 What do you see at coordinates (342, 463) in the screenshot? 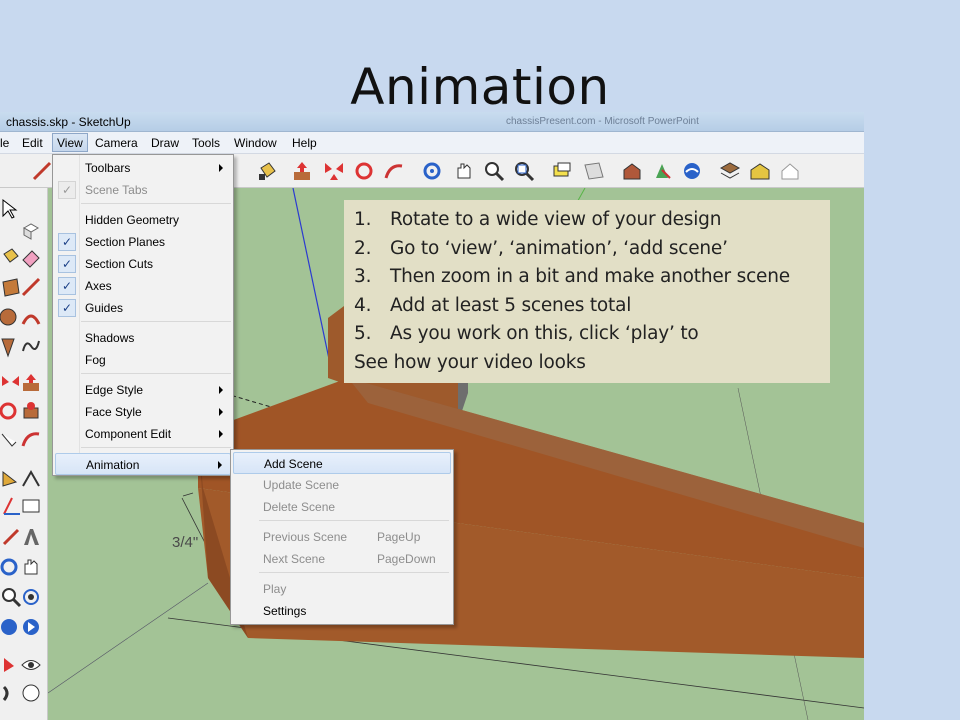
I see `animation-add-scene: Add Scene` at bounding box center [342, 463].